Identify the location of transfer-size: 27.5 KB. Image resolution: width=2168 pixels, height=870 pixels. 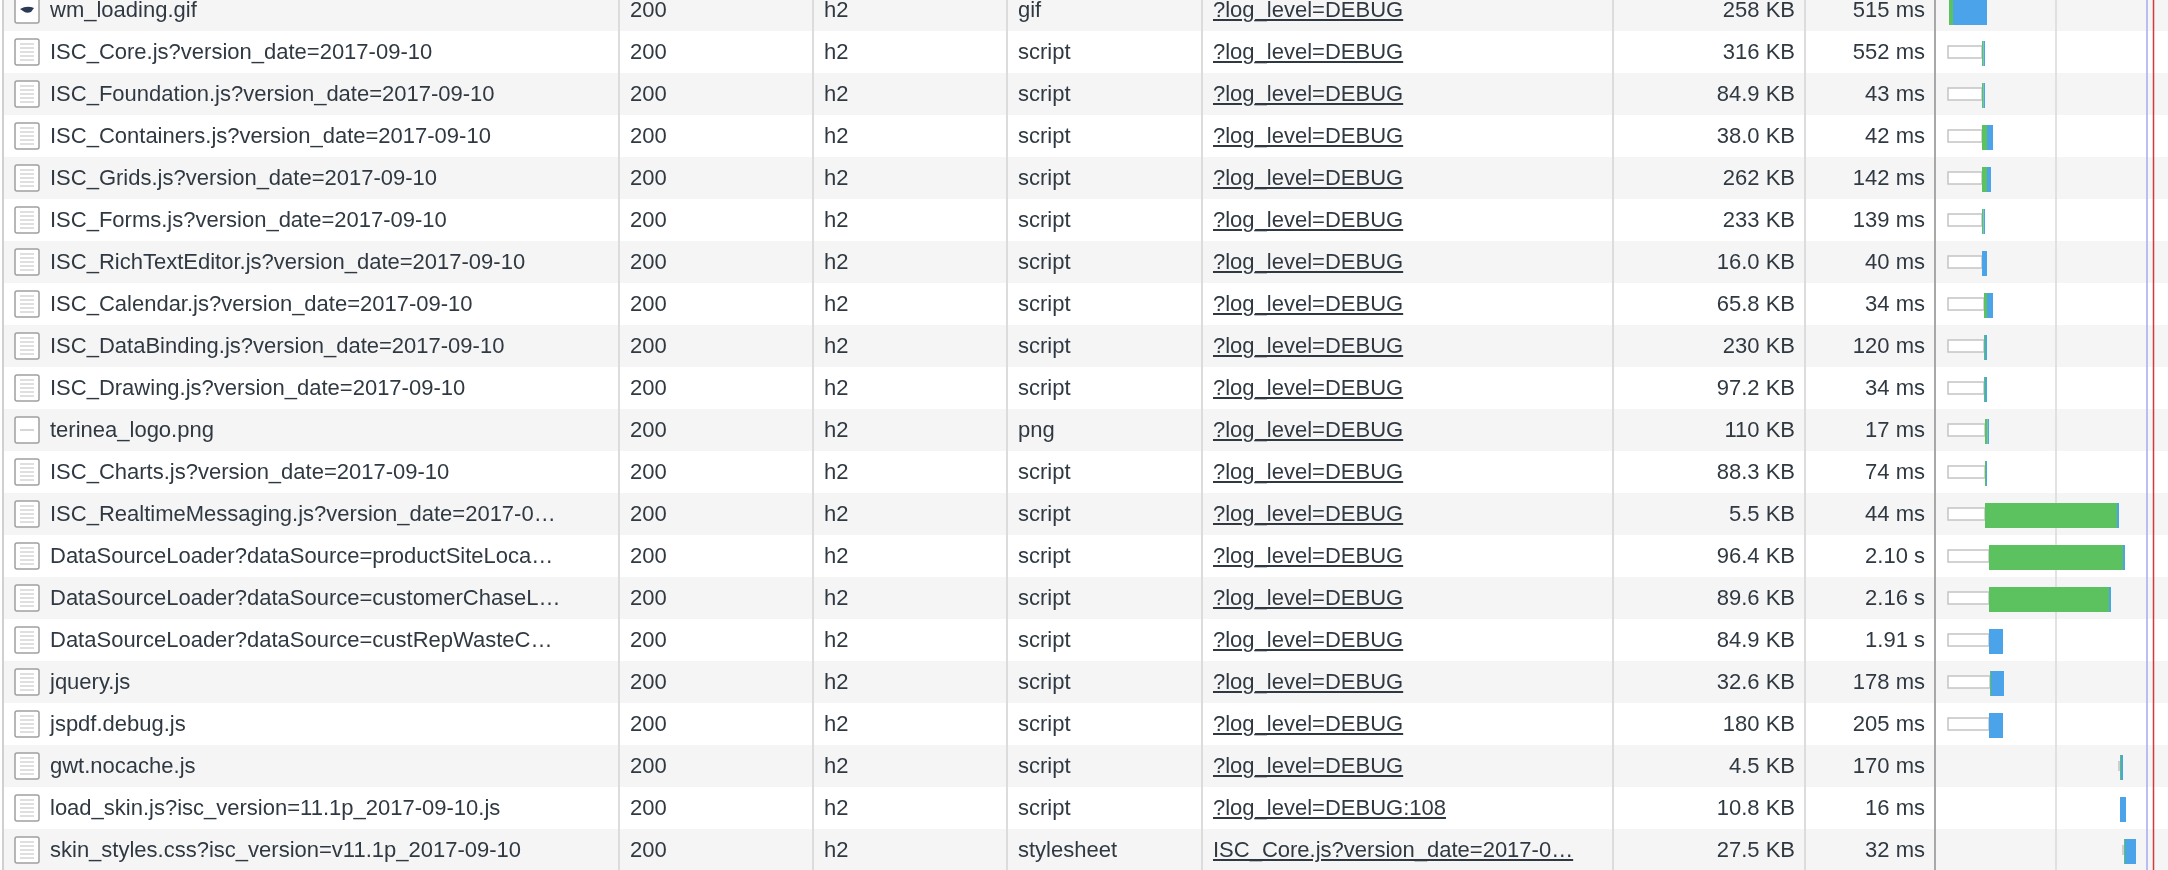
(1755, 850).